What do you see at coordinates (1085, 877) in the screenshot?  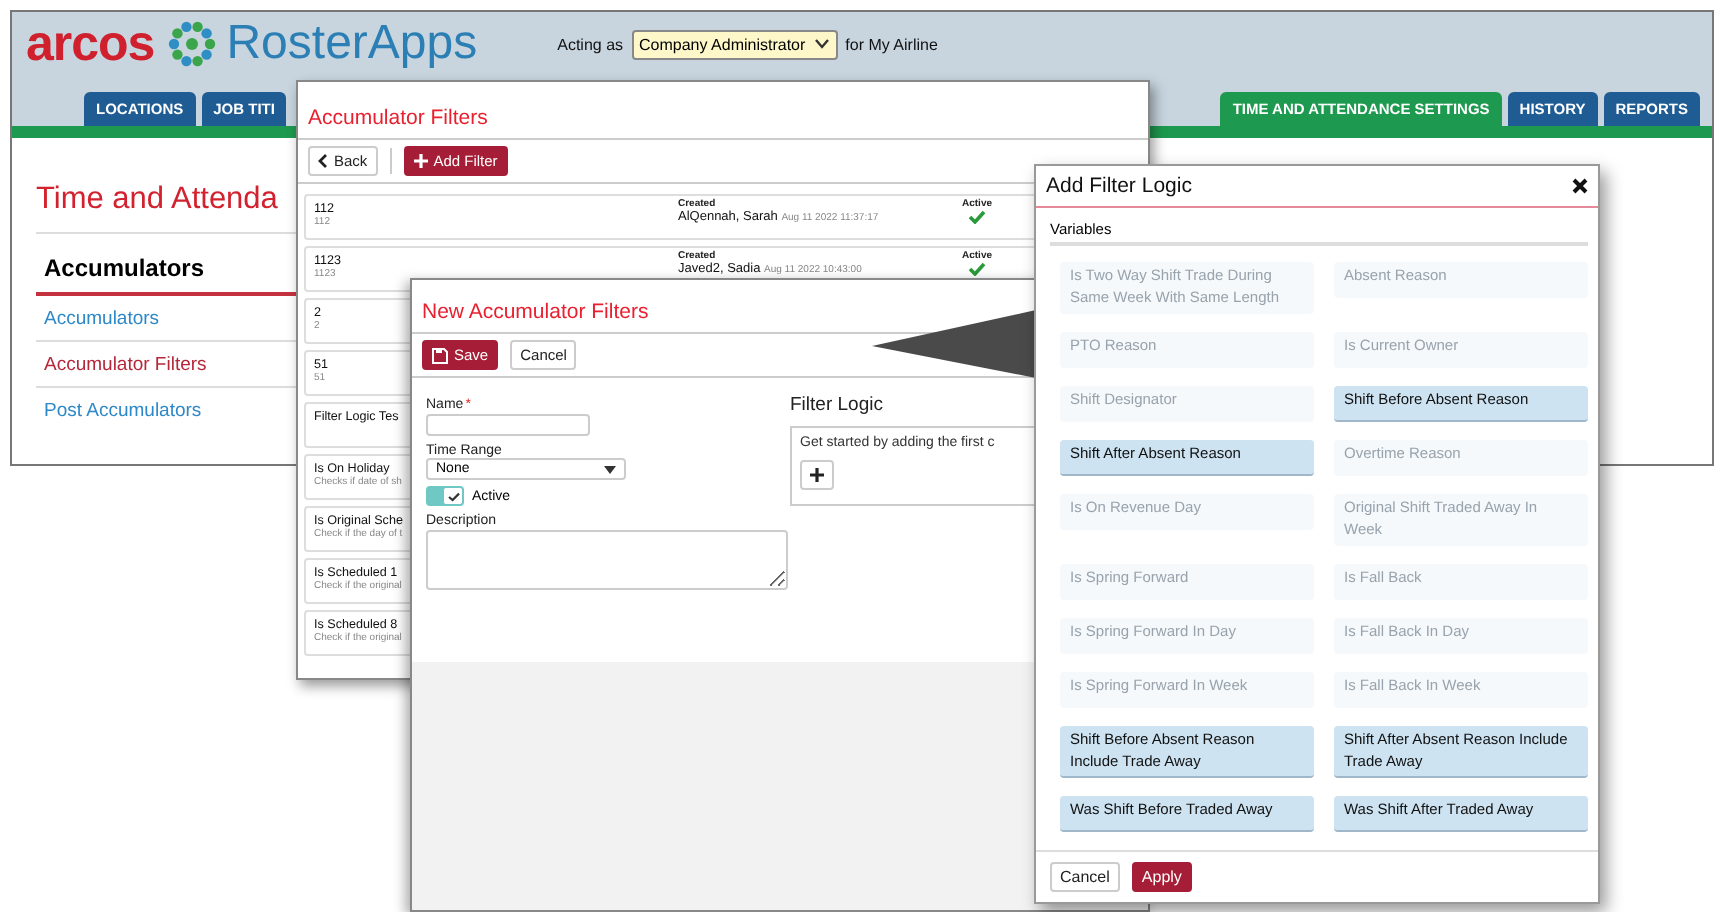 I see `cancel-button: Cancel` at bounding box center [1085, 877].